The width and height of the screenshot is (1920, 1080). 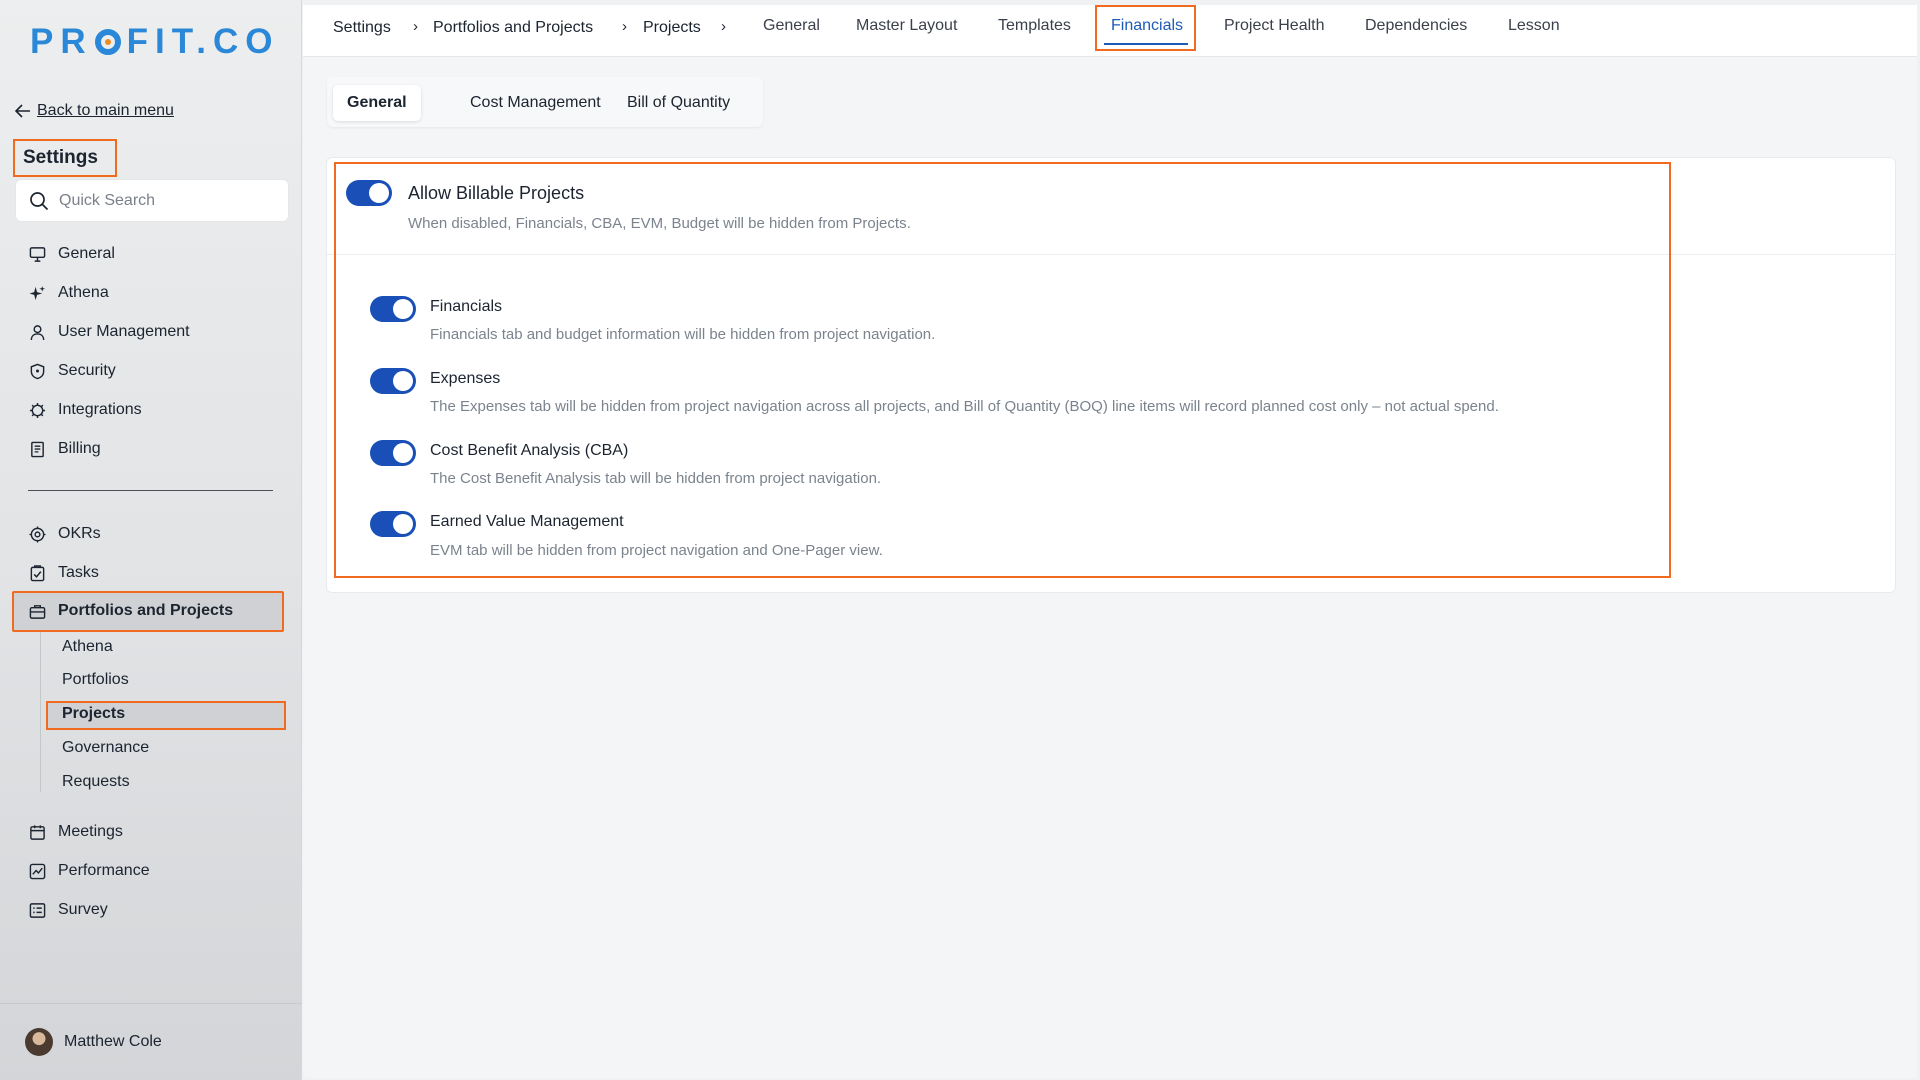 I want to click on back-link-label: Back to main menu, so click(x=105, y=110).